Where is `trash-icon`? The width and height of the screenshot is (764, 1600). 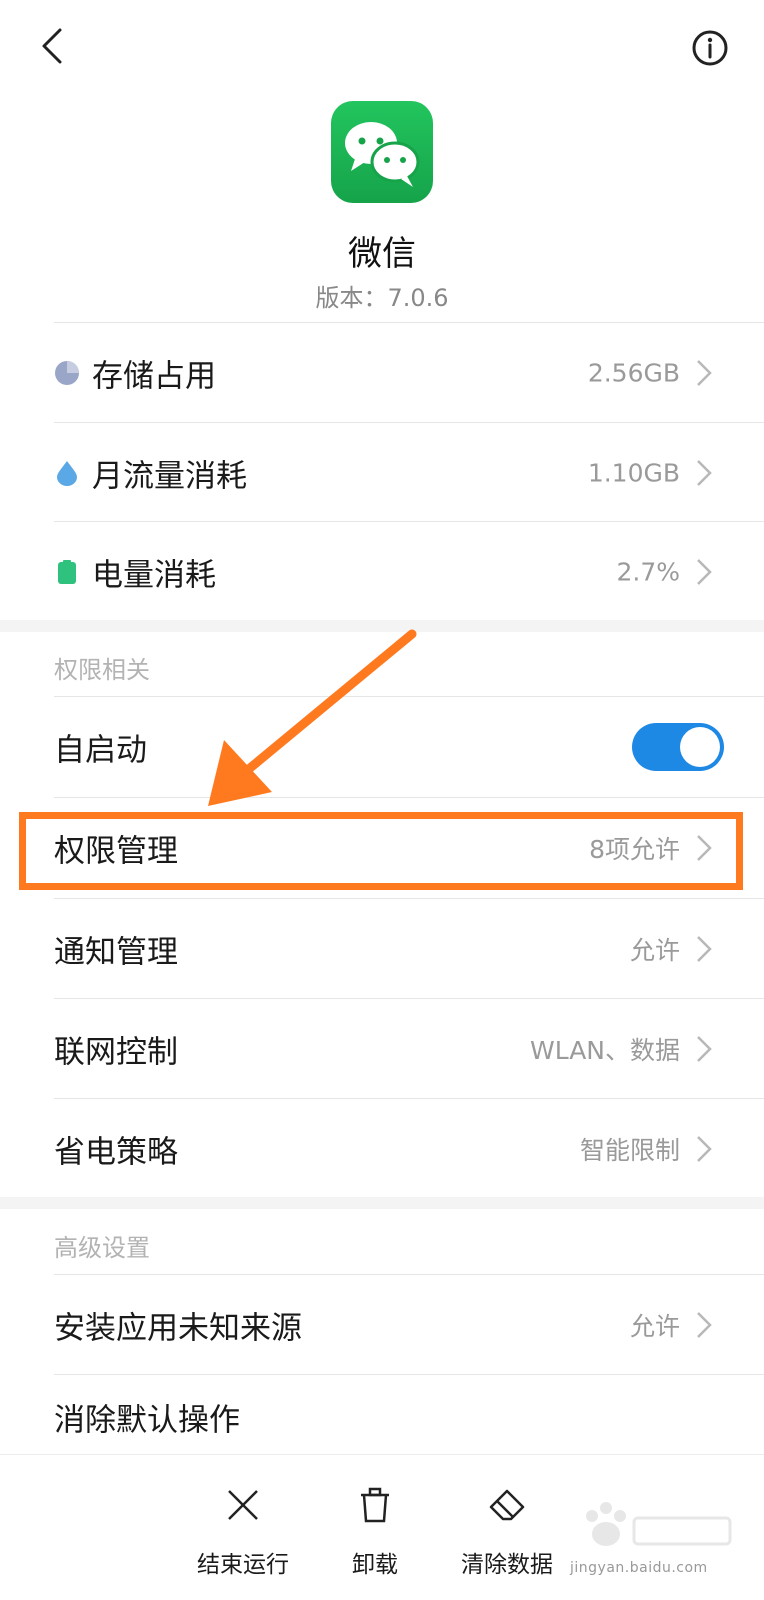
trash-icon is located at coordinates (375, 1505).